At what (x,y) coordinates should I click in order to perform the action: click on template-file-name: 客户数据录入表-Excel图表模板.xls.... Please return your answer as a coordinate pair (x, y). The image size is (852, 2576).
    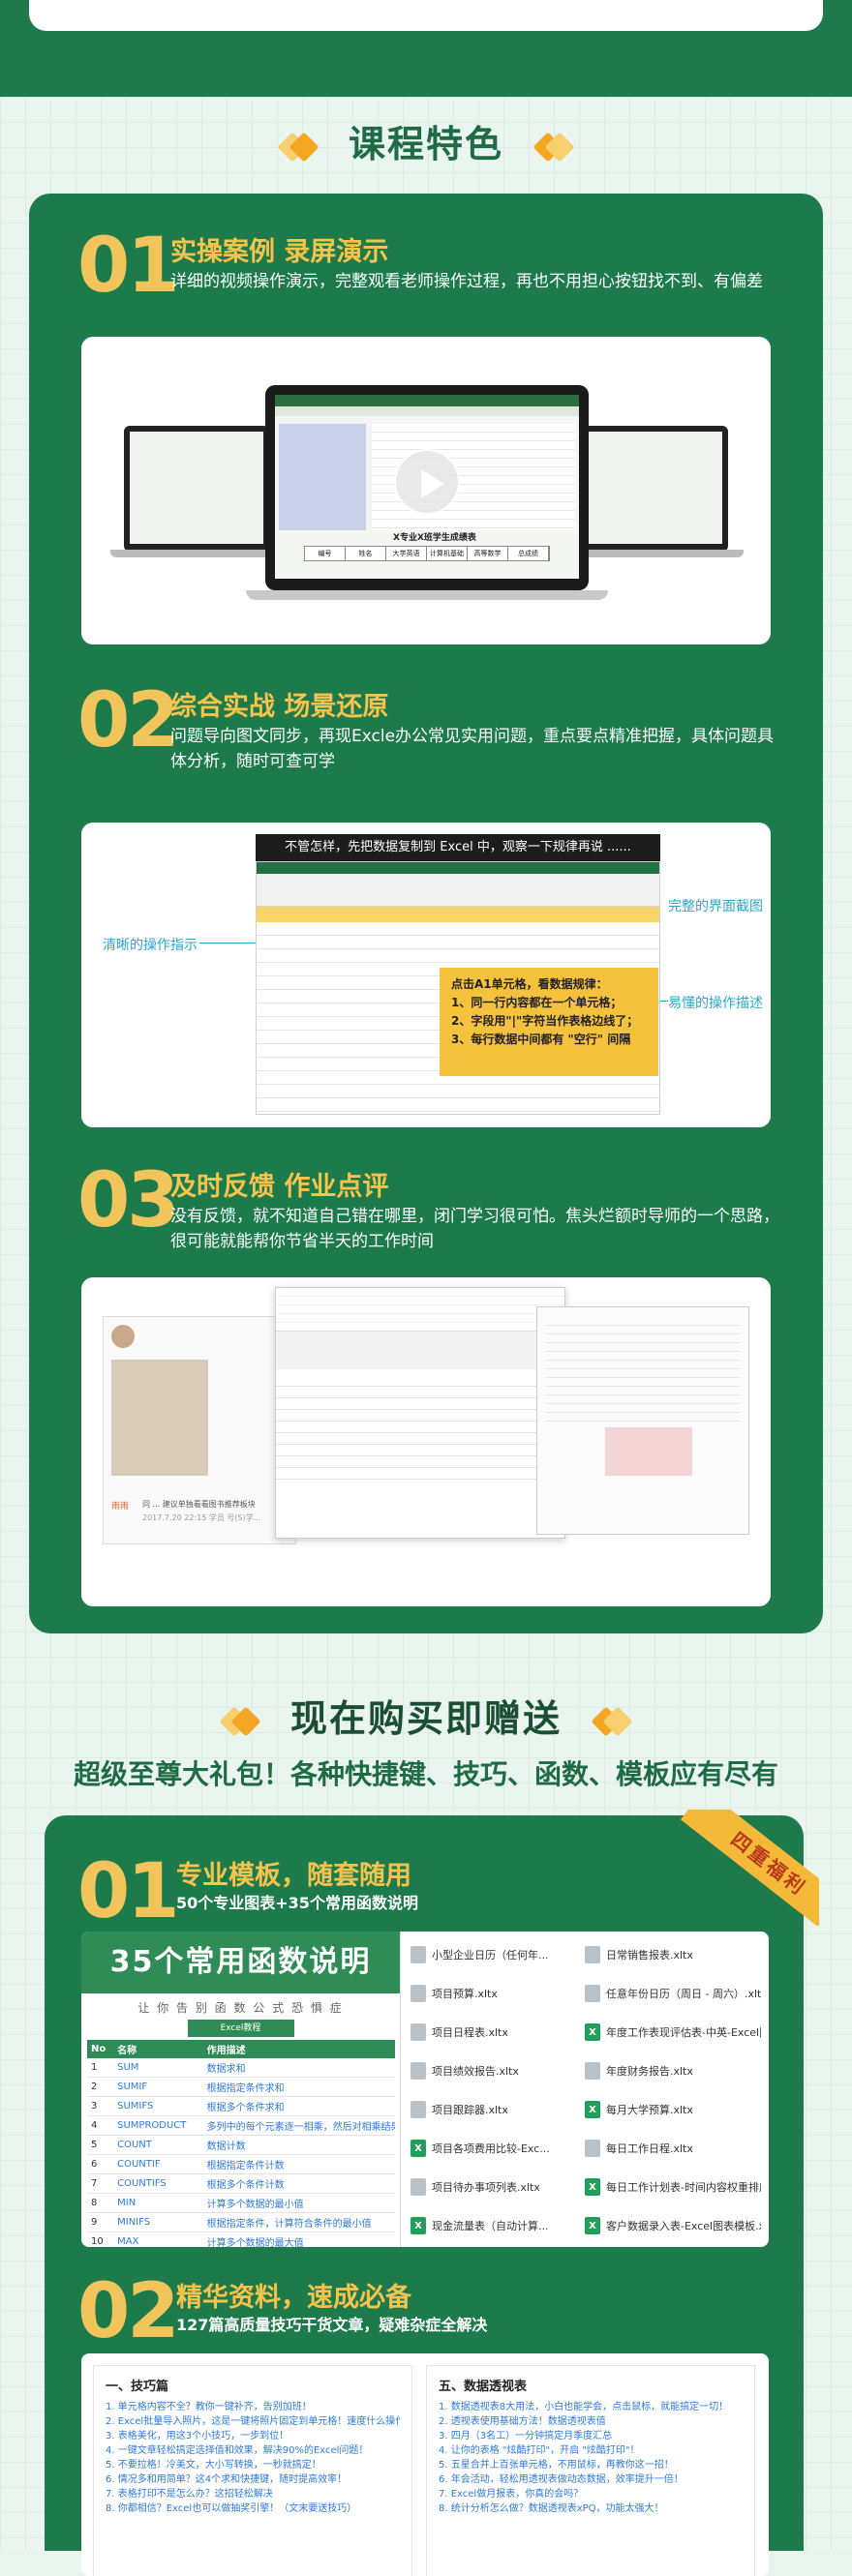
    Looking at the image, I should click on (683, 2226).